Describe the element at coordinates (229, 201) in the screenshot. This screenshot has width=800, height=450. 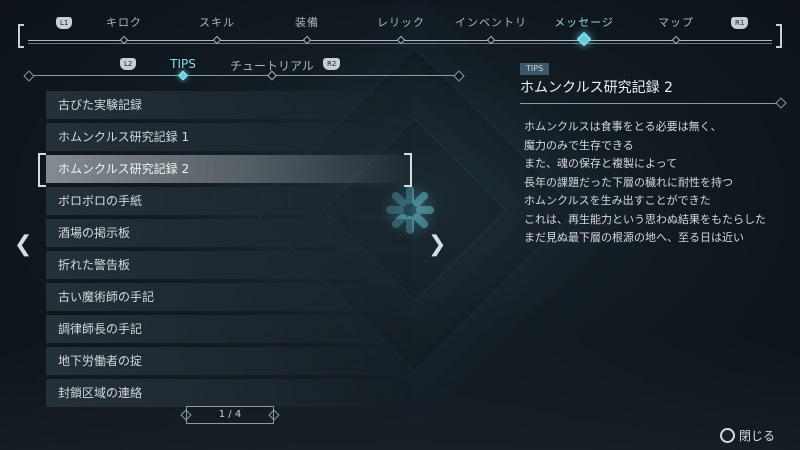
I see `list-item: ボロボロの手紙` at that location.